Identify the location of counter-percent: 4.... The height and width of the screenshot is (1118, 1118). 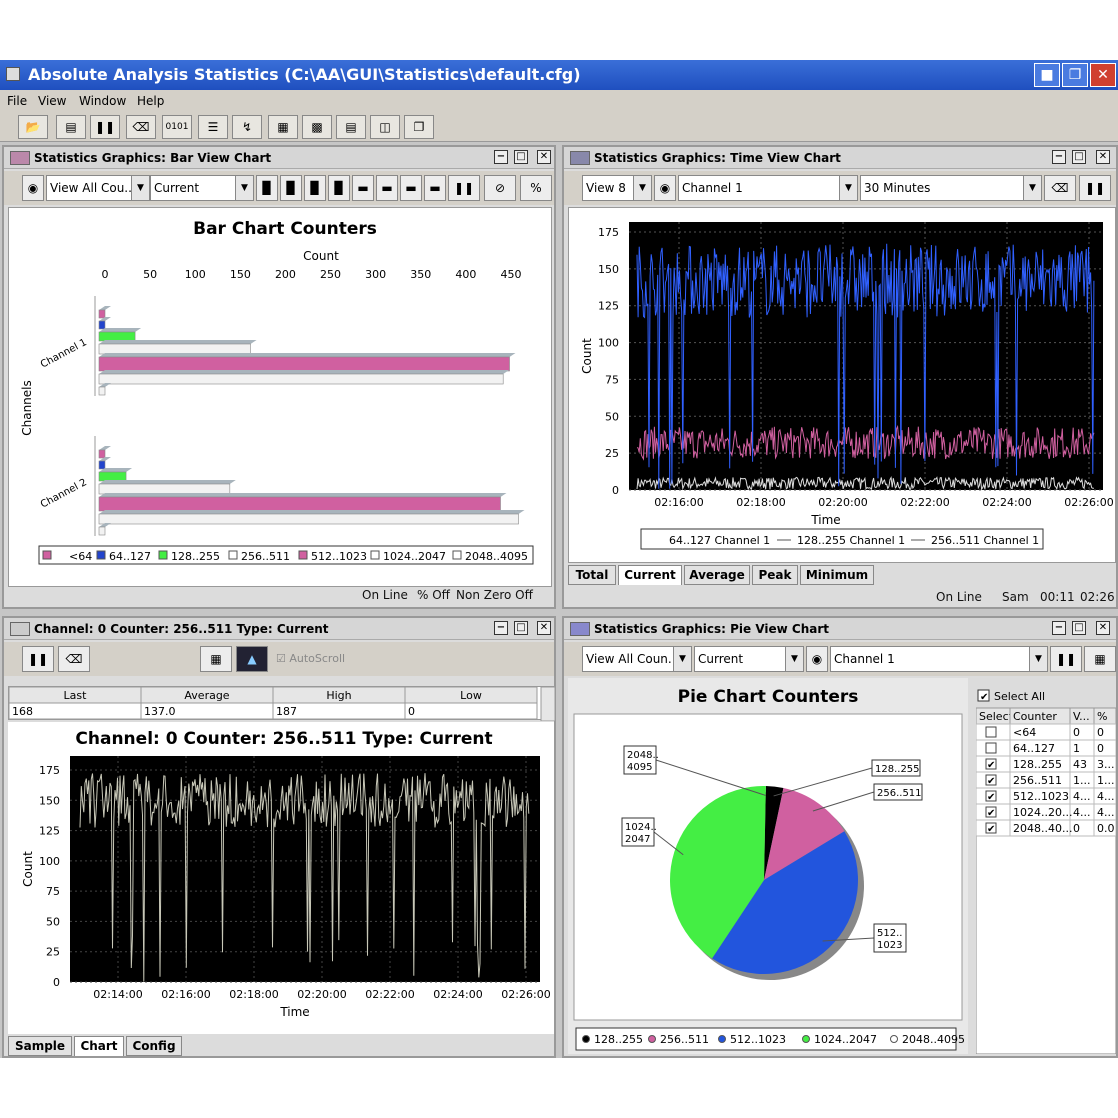
(1106, 796).